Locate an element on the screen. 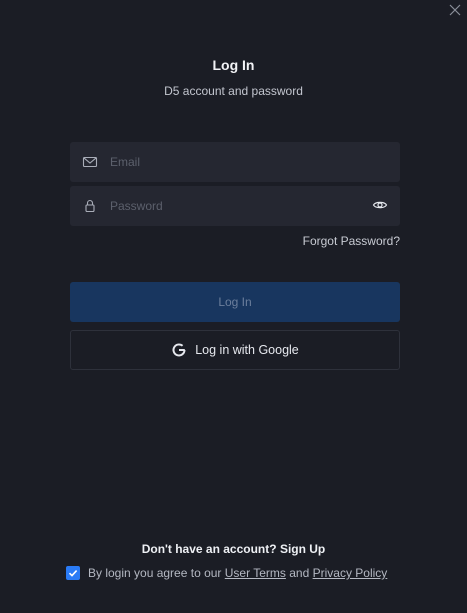 The height and width of the screenshot is (613, 467). signup-prompt: Don't have an account? Sign Up is located at coordinates (233, 549).